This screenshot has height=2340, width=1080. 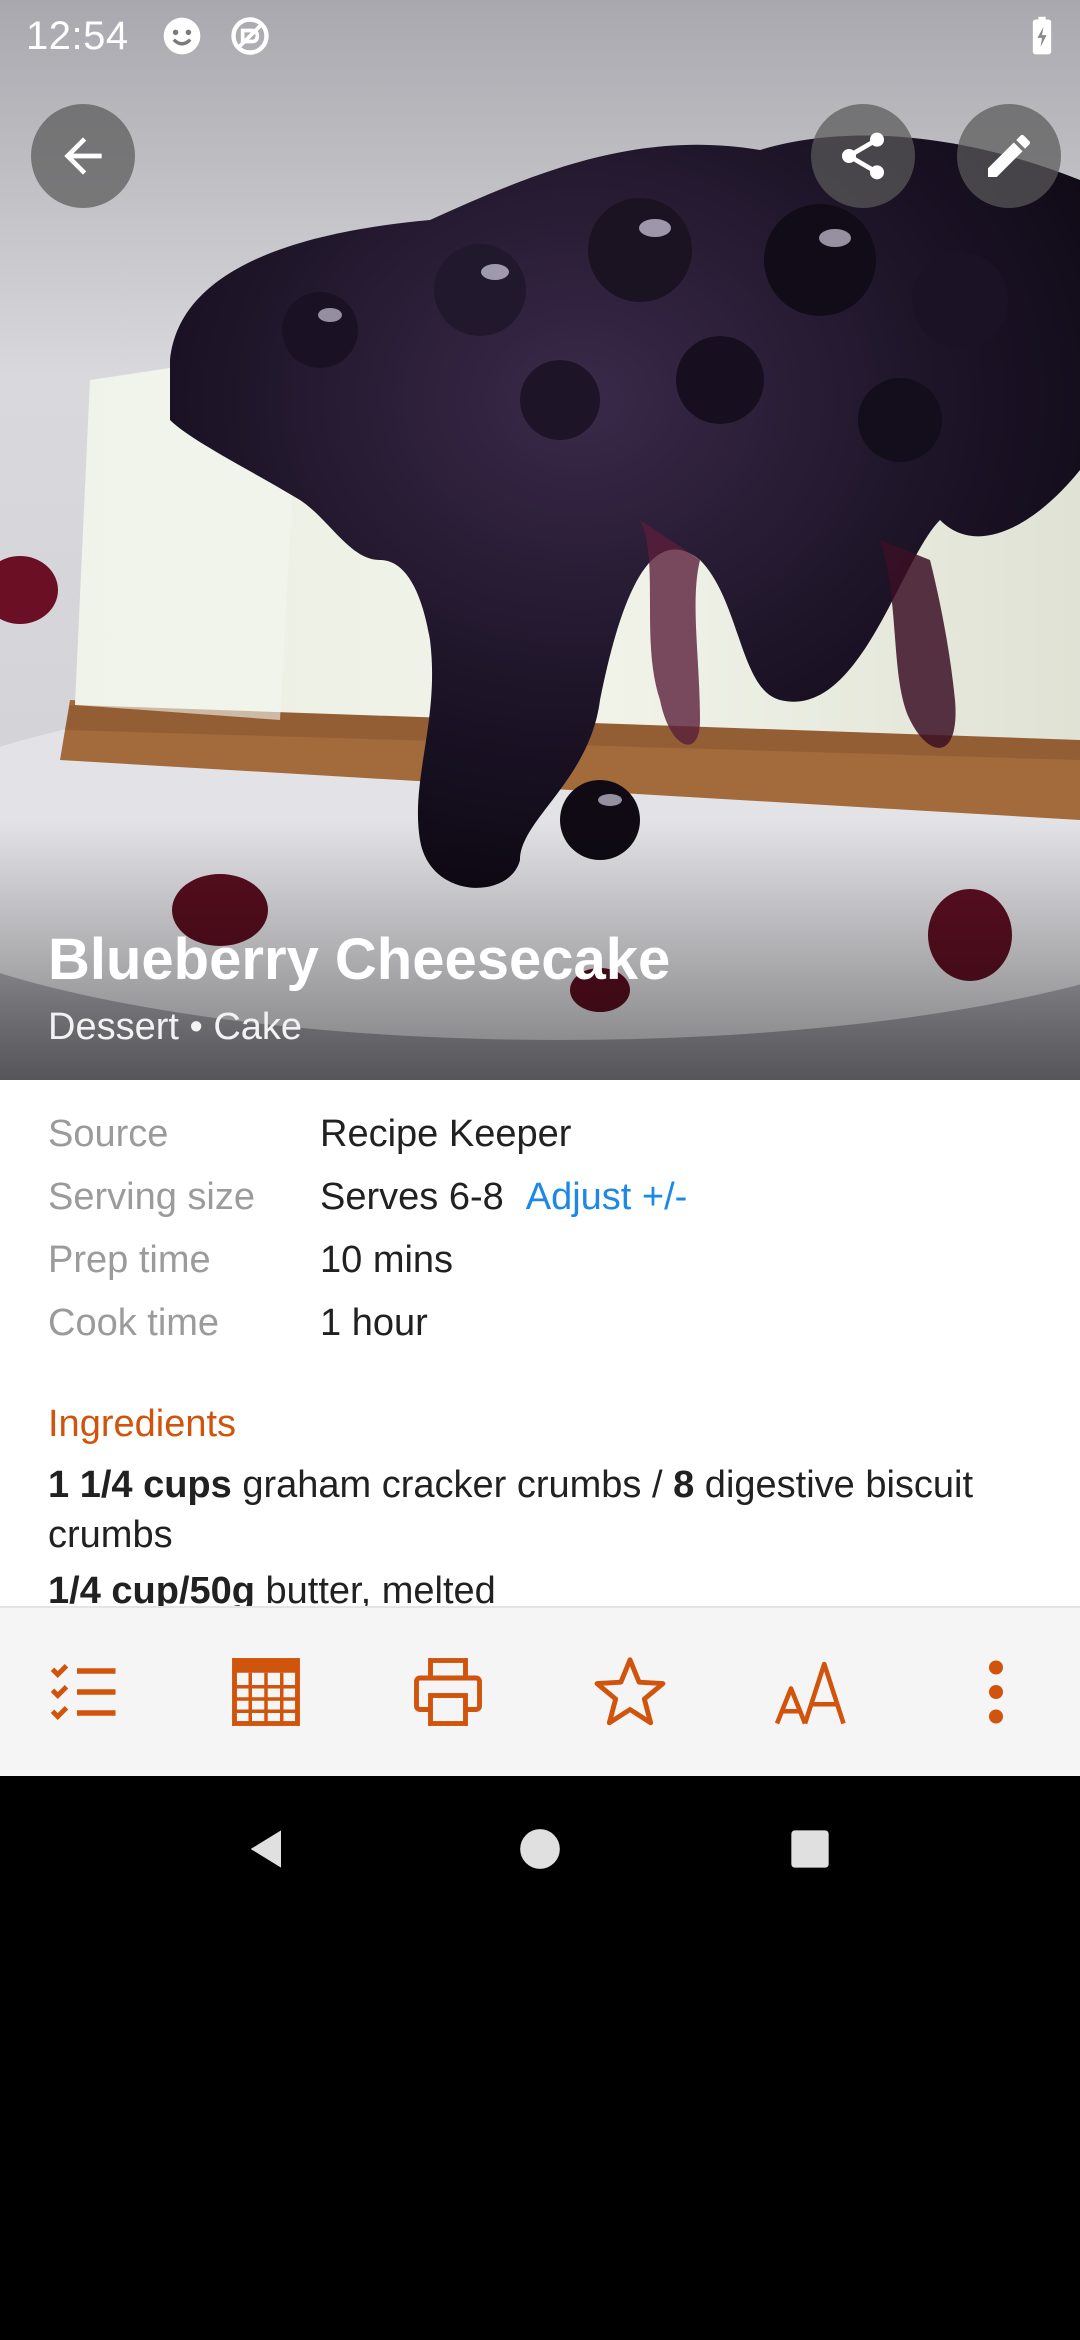 I want to click on ingredient-amount: 8, so click(x=684, y=1485).